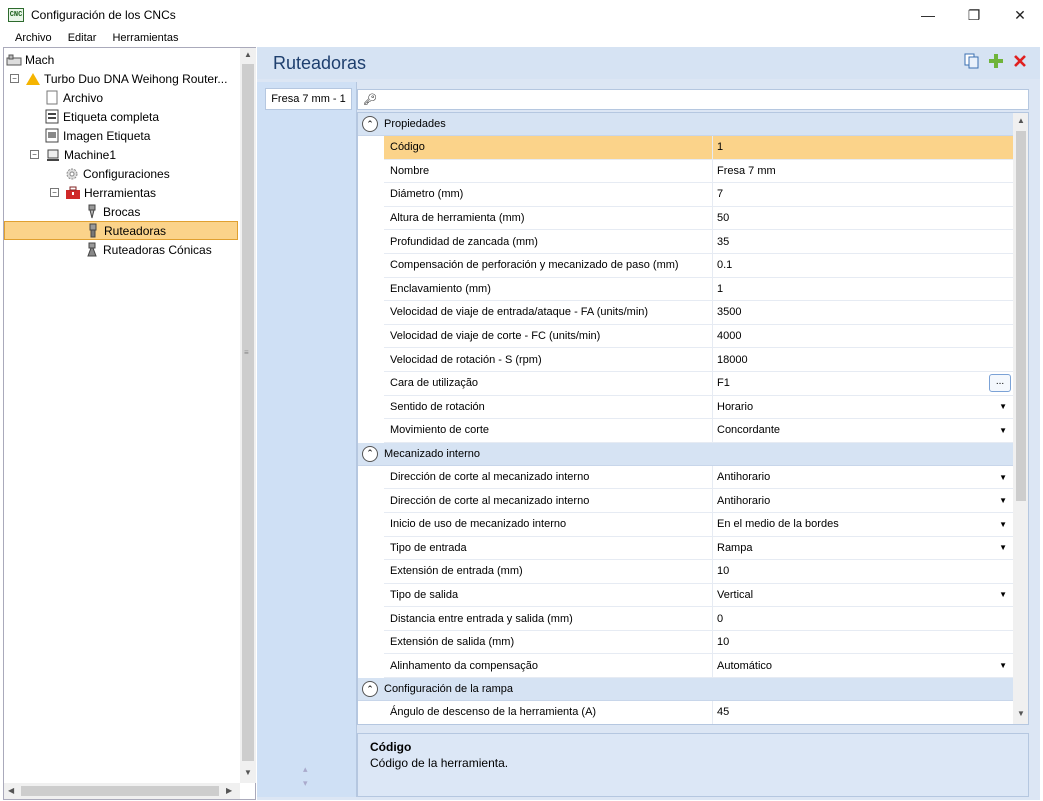 The width and height of the screenshot is (1043, 801). I want to click on tree-item-imagen-etiqueta: Imagen Etiqueta, so click(97, 135).